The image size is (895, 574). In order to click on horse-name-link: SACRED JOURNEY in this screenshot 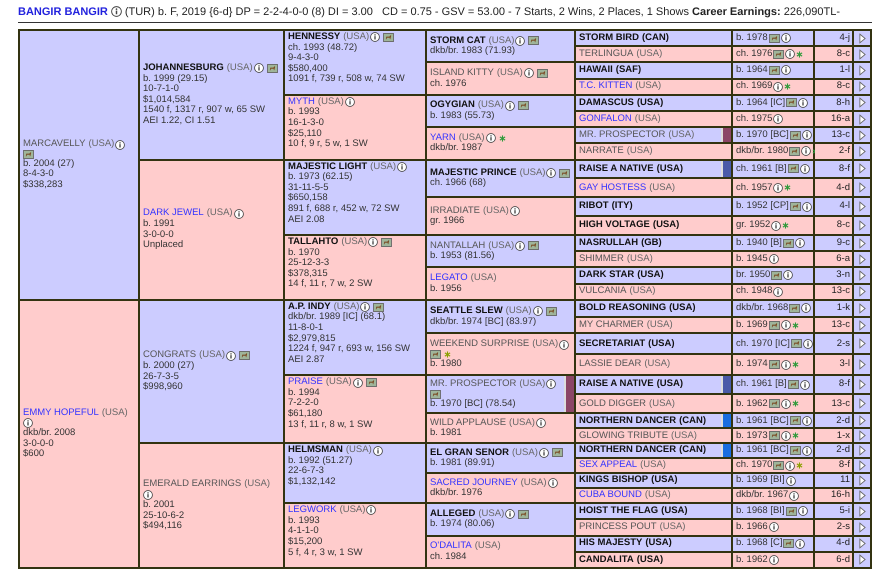, I will do `click(474, 483)`.